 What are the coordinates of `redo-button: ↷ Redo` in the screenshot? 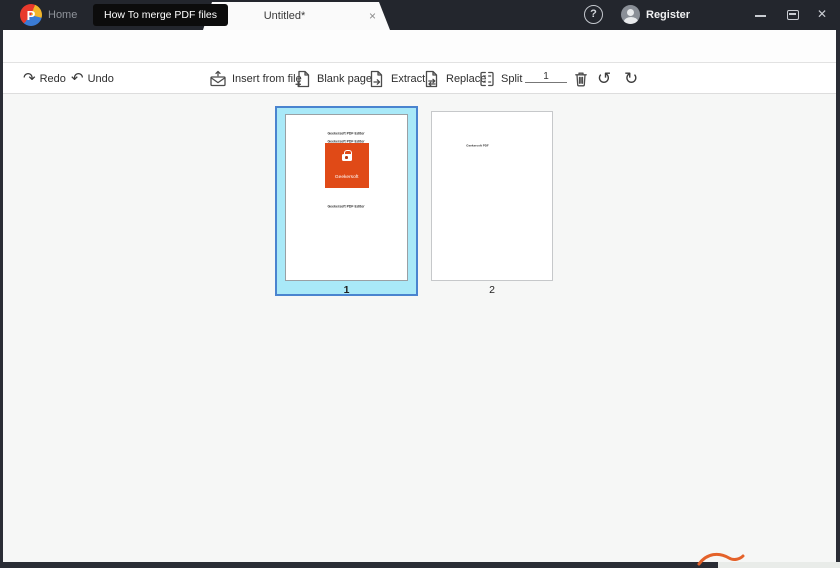 It's located at (44, 78).